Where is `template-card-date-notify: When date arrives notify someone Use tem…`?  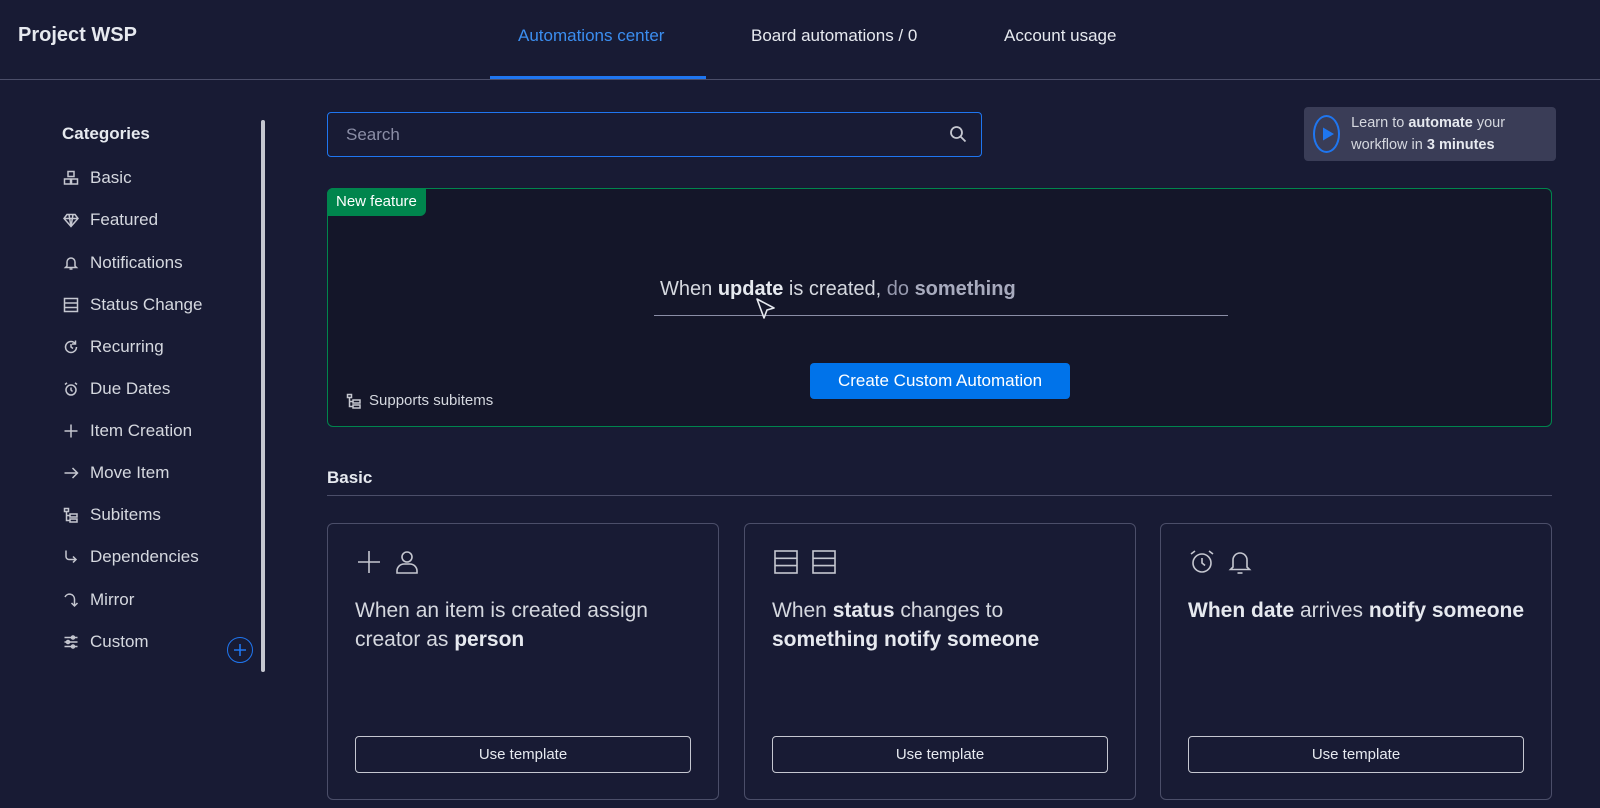
template-card-date-notify: When date arrives notify someone Use tem… is located at coordinates (1356, 661).